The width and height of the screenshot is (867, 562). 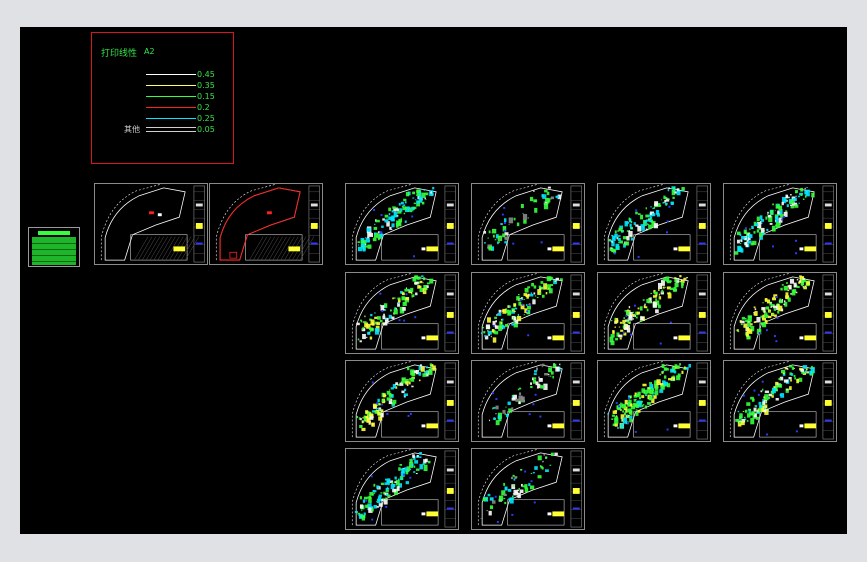 I want to click on sheet-r2c3, so click(x=654, y=313).